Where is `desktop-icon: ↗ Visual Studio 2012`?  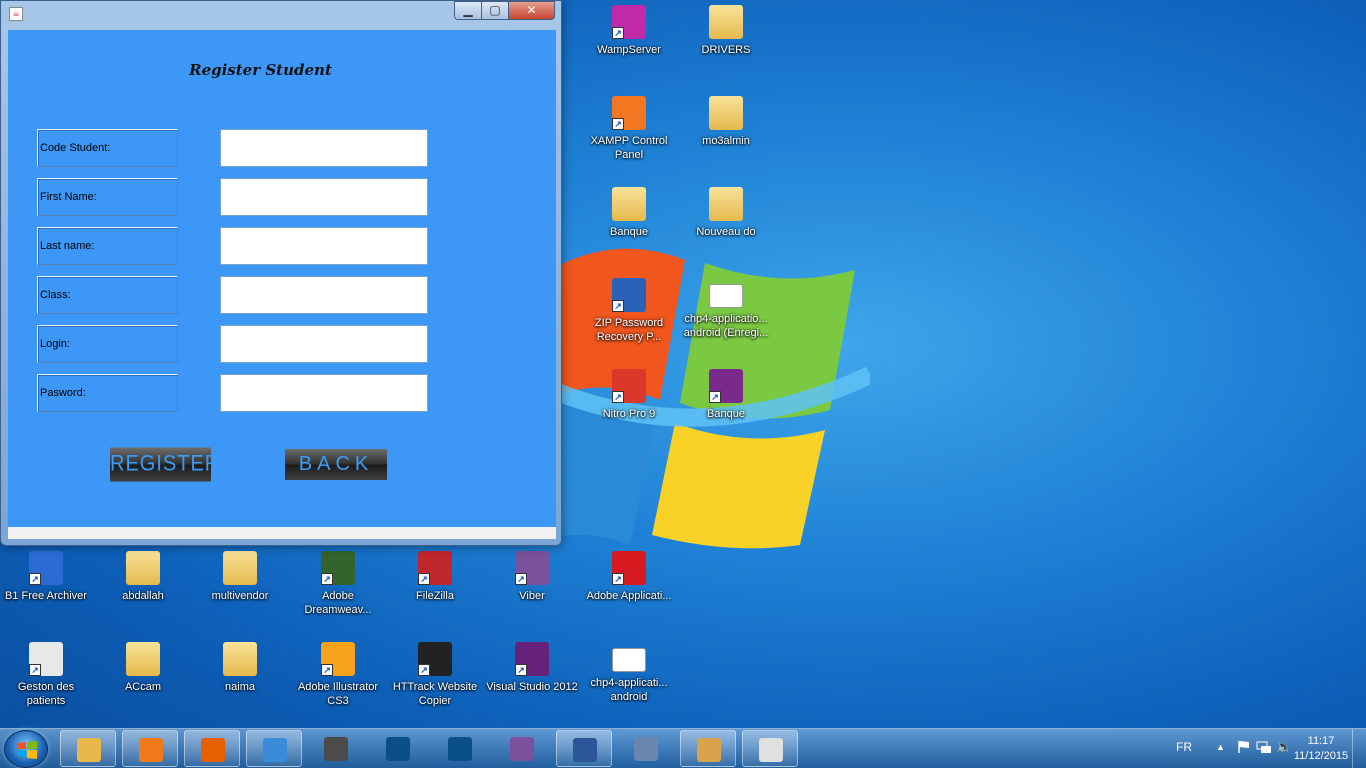 desktop-icon: ↗ Visual Studio 2012 is located at coordinates (532, 668).